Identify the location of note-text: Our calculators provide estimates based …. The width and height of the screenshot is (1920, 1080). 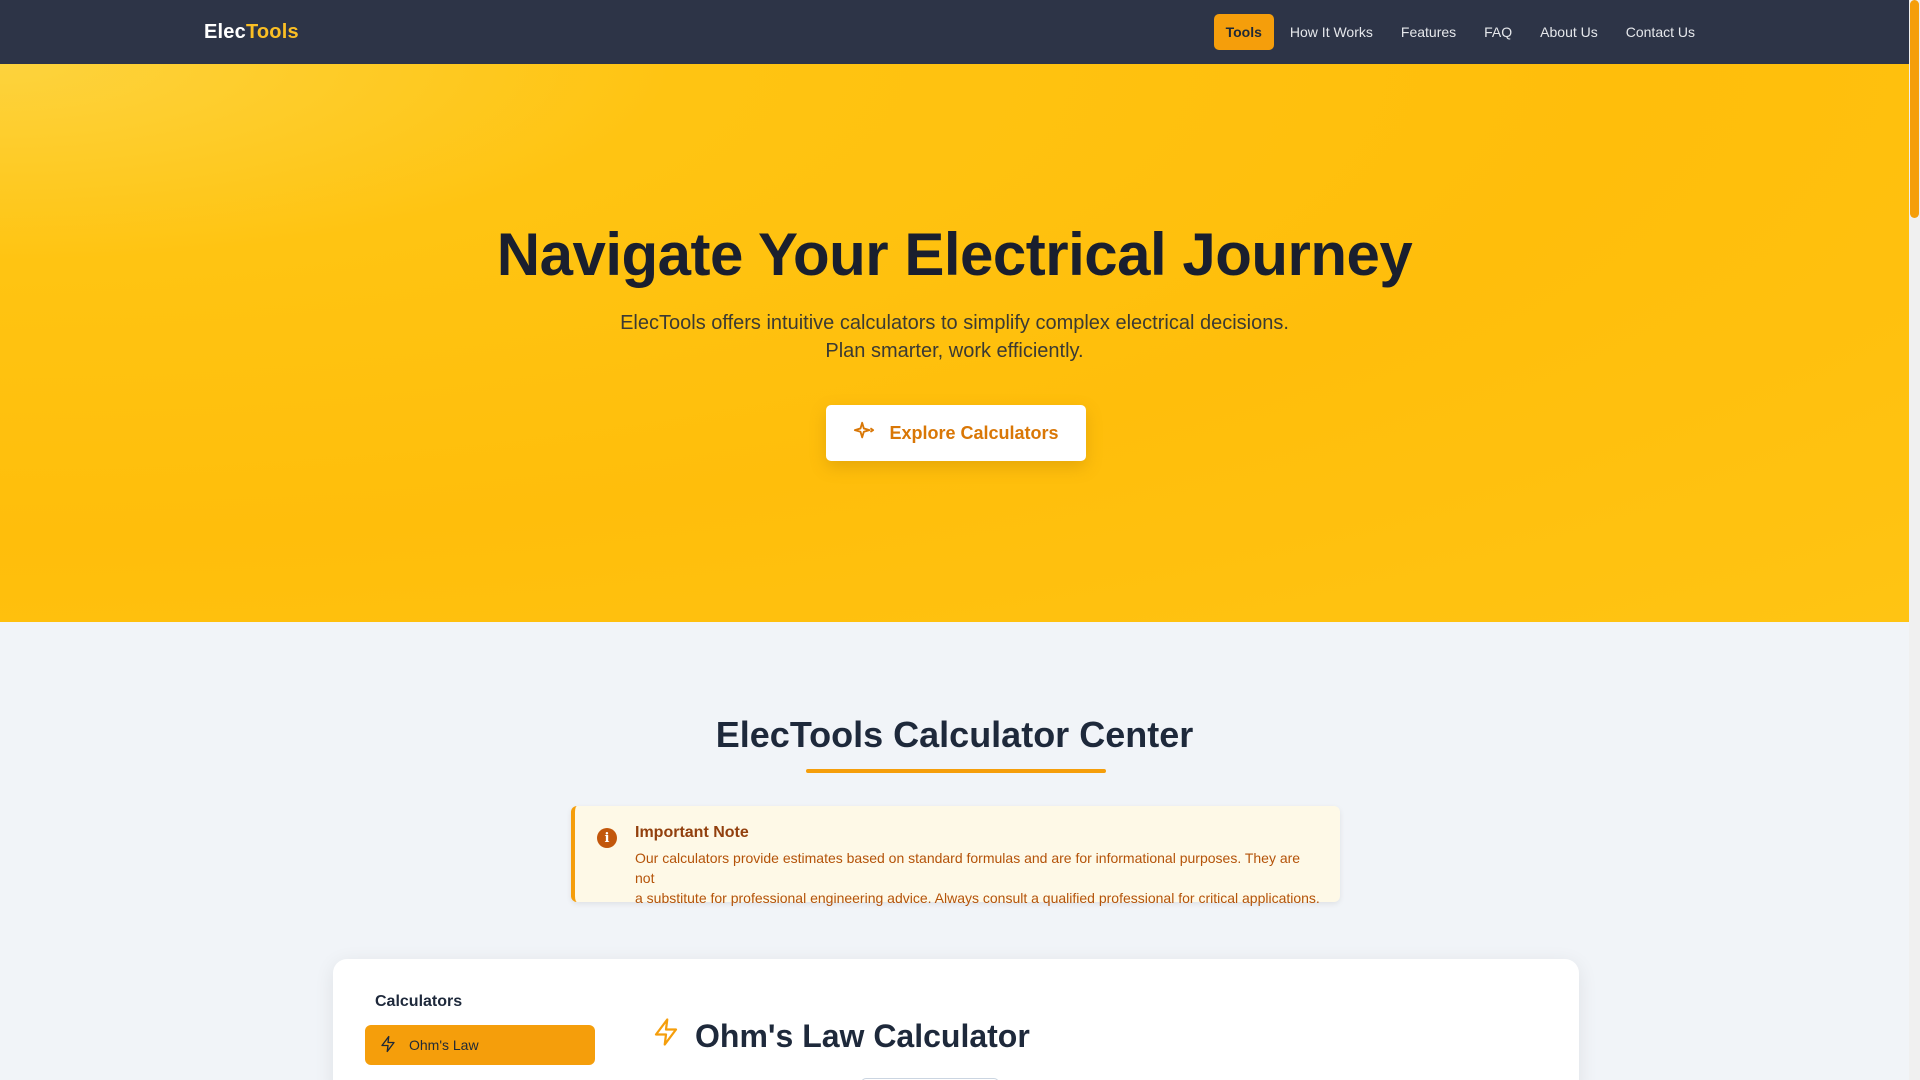
(977, 878).